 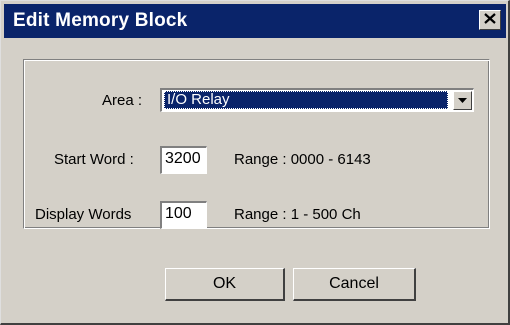 I want to click on display-words-label: Display Words, so click(x=83, y=214).